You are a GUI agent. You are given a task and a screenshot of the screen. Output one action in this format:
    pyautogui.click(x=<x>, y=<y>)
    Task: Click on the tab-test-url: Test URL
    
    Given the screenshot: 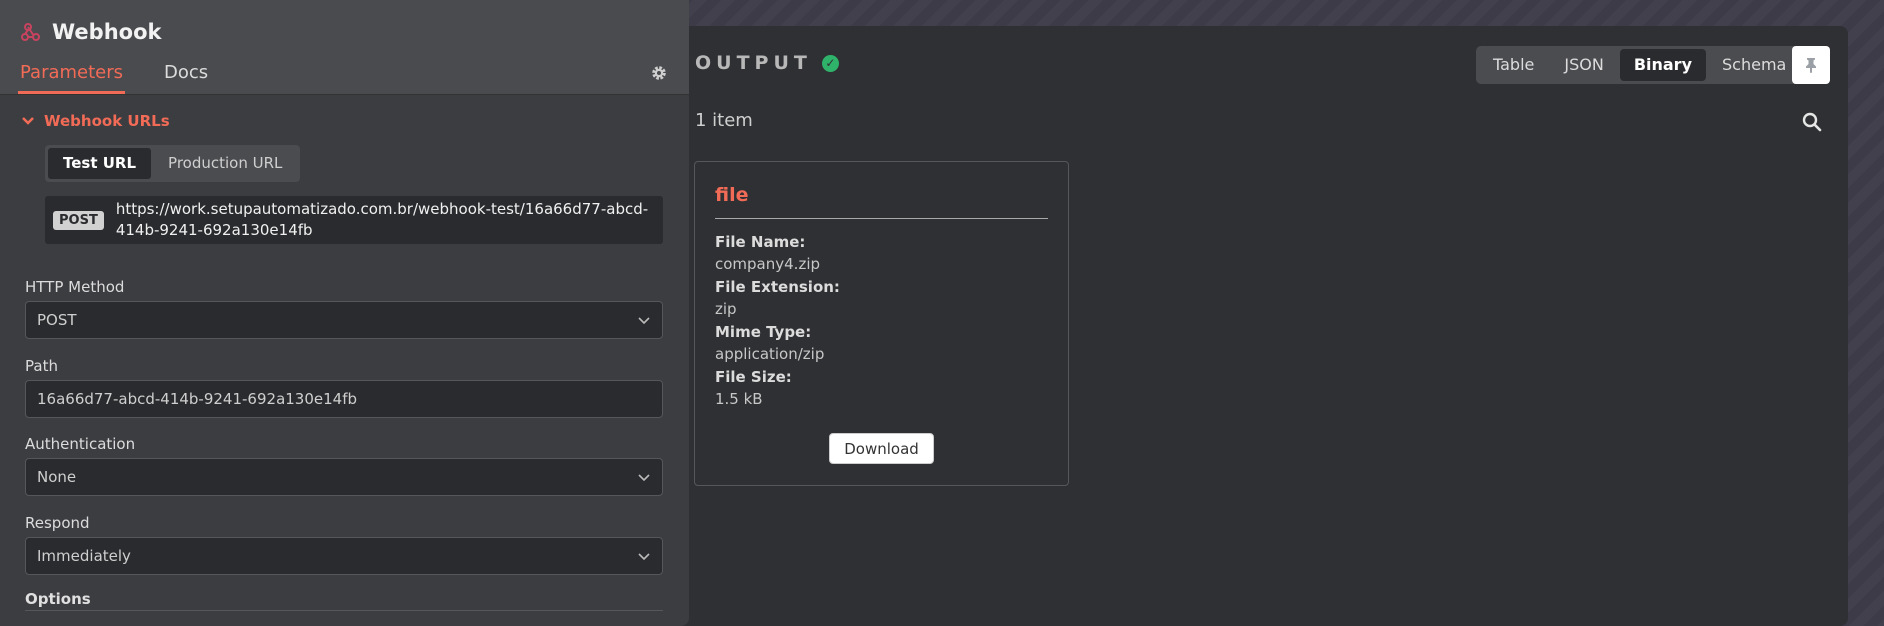 What is the action you would take?
    pyautogui.click(x=100, y=163)
    